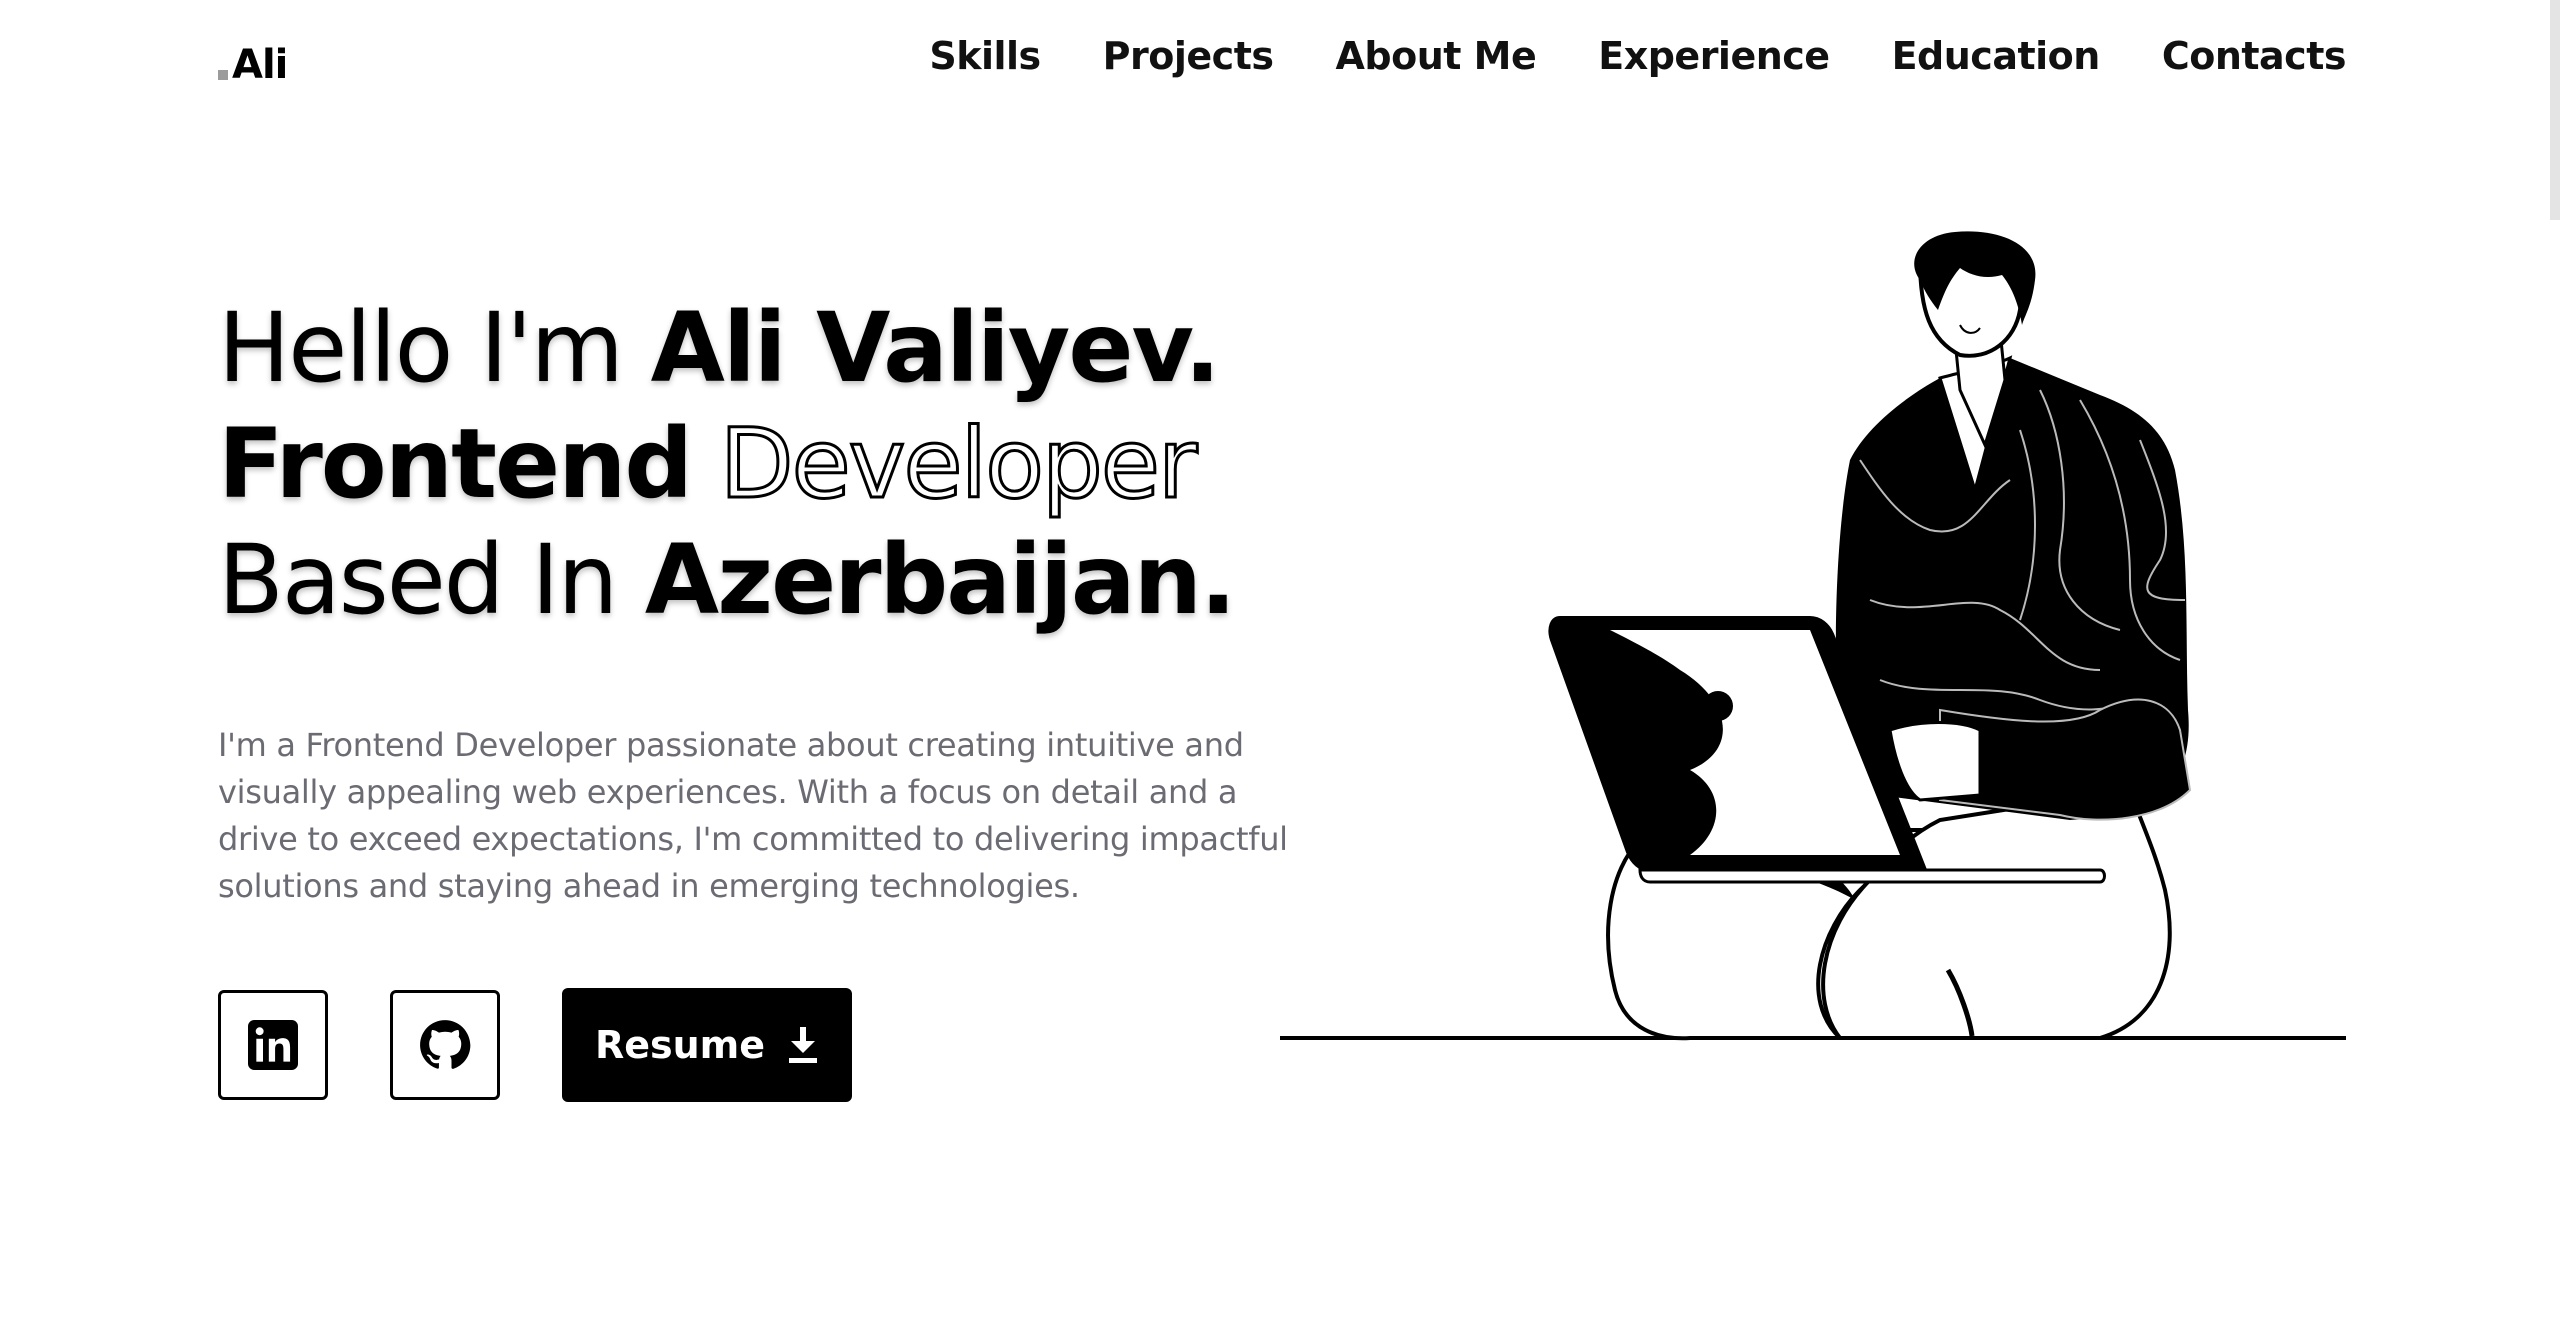  I want to click on github-icon, so click(445, 1044).